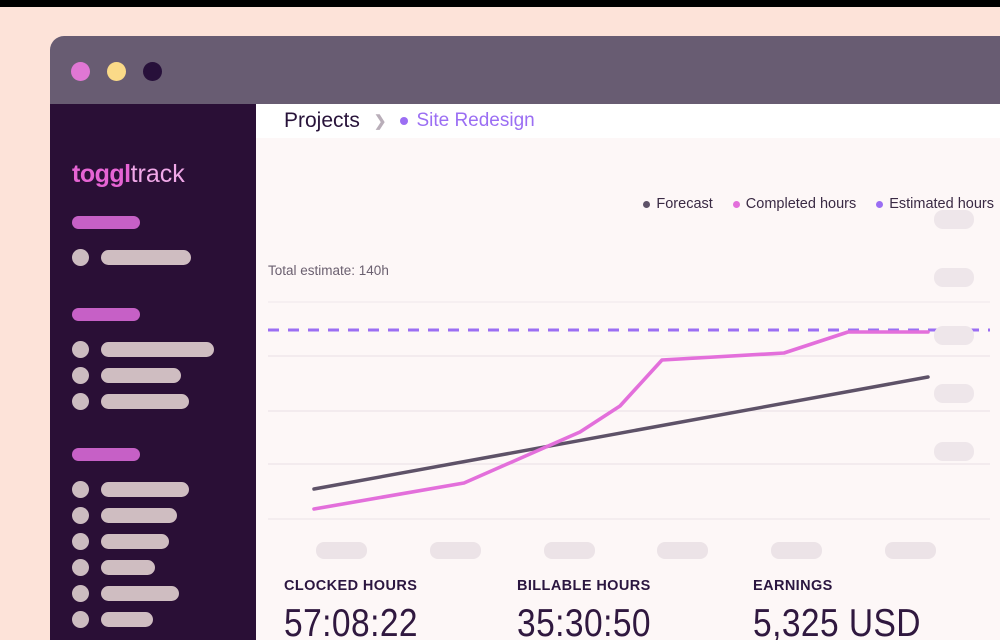 The height and width of the screenshot is (640, 1000). I want to click on stat-label-billable-hours: BILLABLE HOURS, so click(584, 586).